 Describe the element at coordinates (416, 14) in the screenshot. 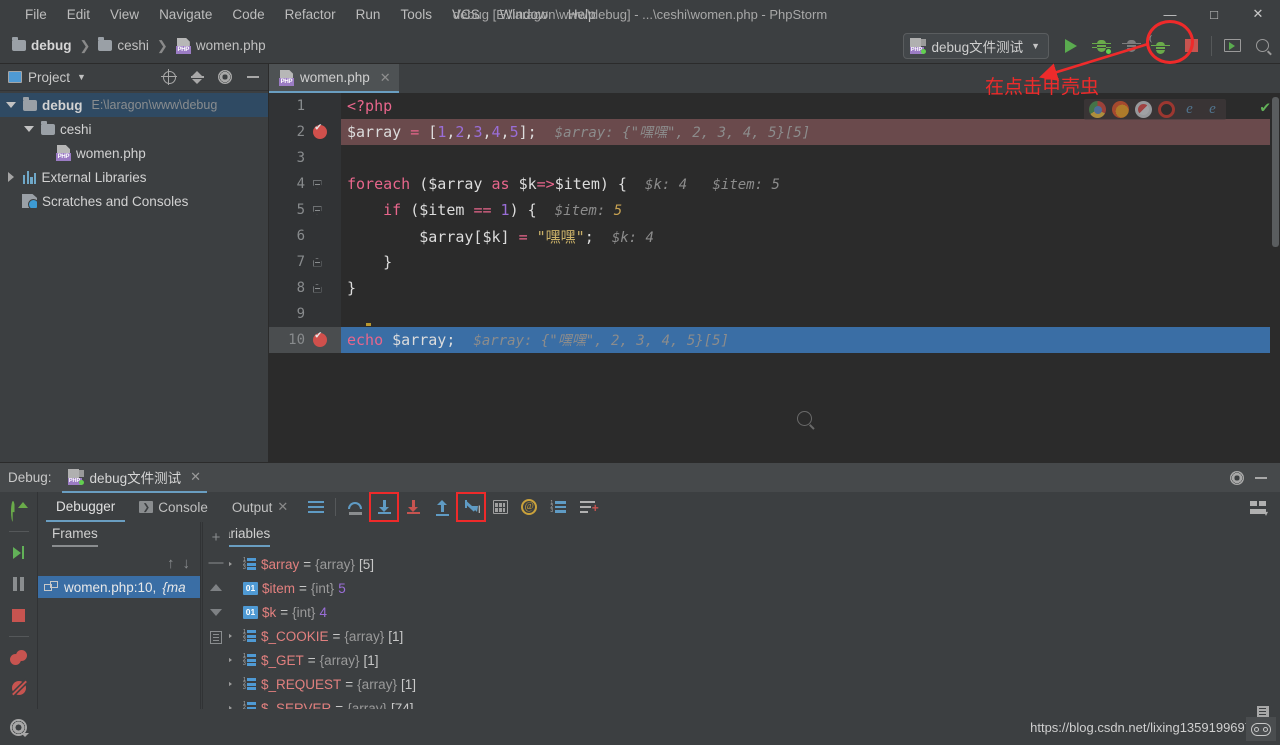

I see `menu-item-tools: Tools` at that location.